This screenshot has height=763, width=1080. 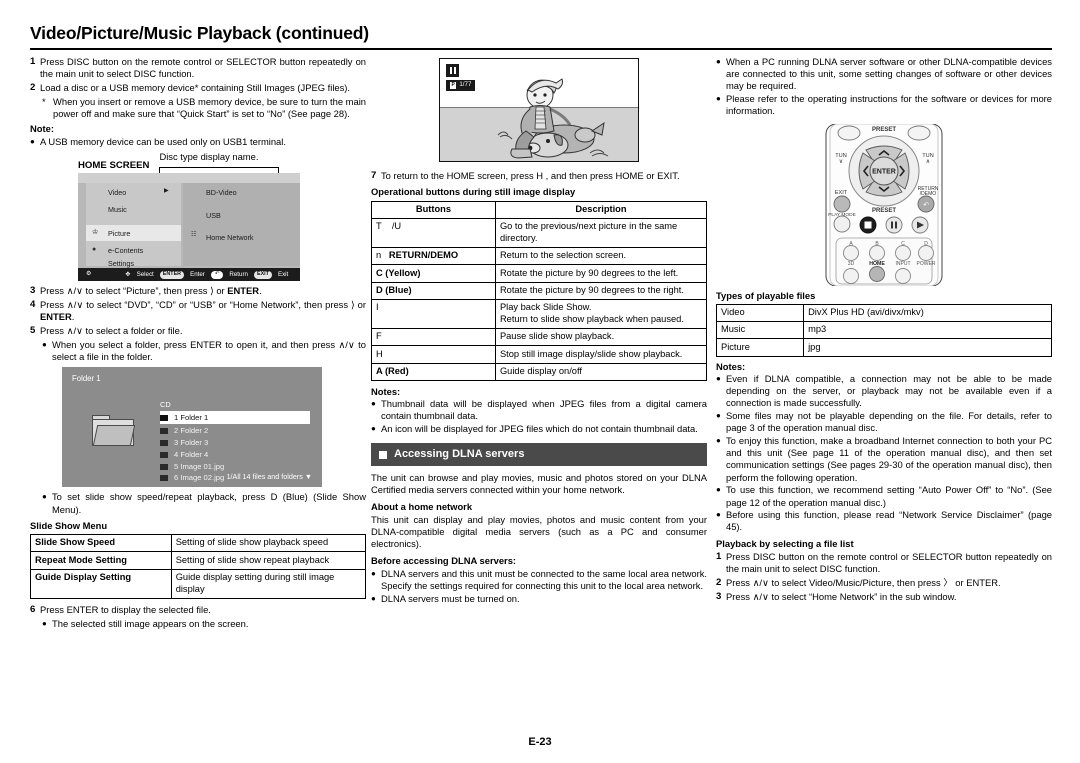 I want to click on folder-icon, so click(x=164, y=430).